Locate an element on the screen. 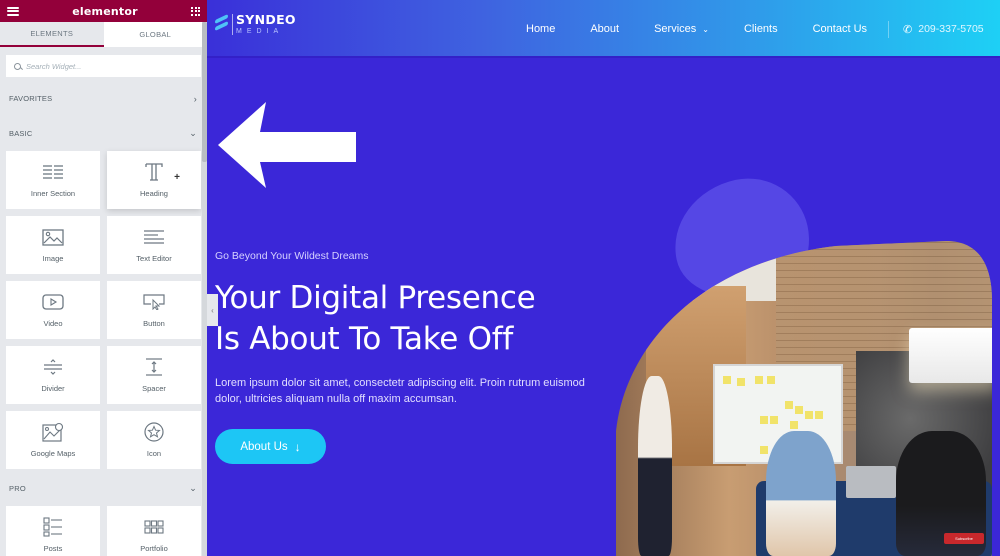 The image size is (1000, 556). logo-mark-icon is located at coordinates (221, 23).